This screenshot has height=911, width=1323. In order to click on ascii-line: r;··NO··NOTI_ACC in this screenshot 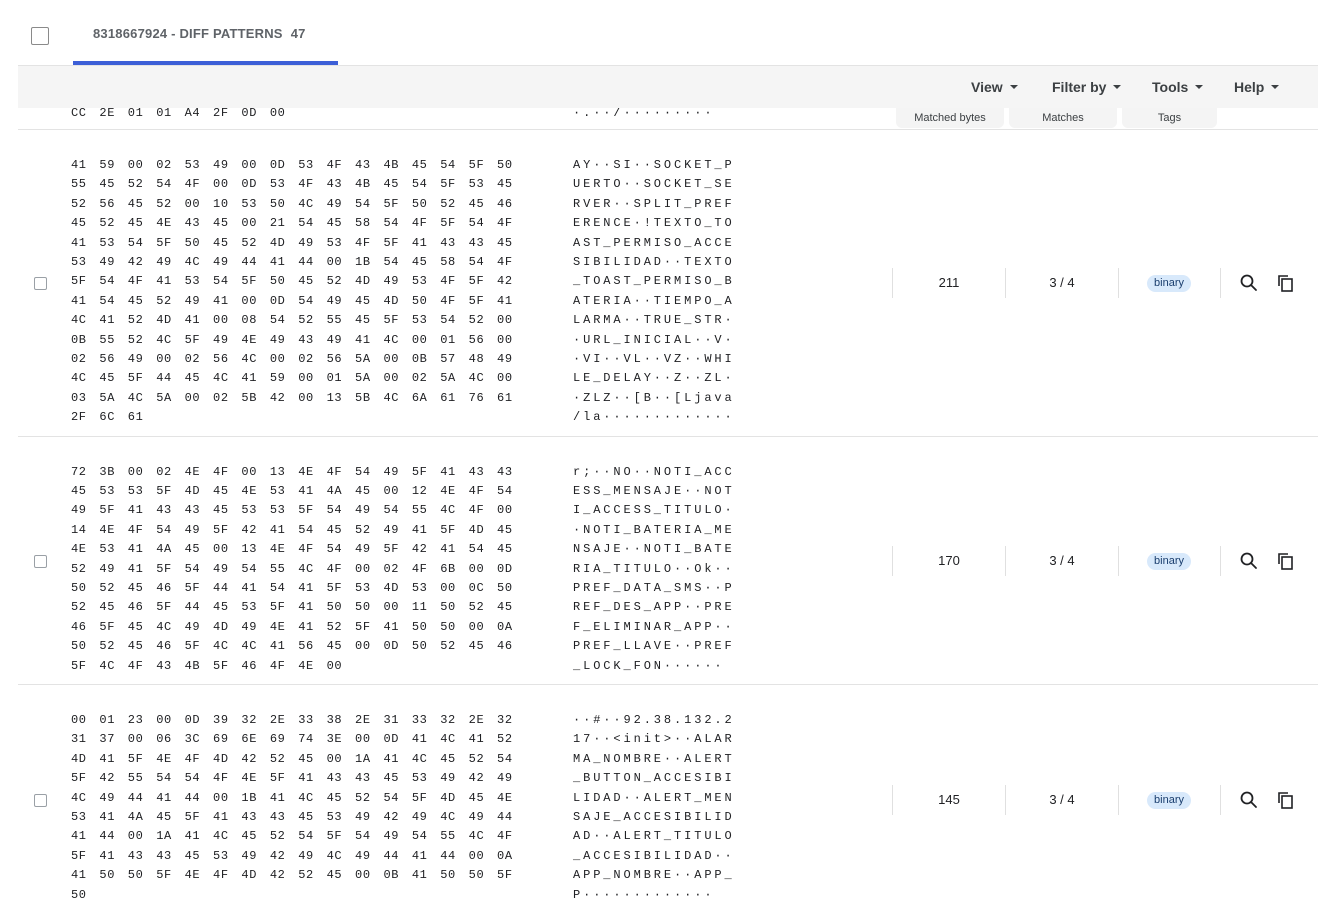, I will do `click(654, 471)`.